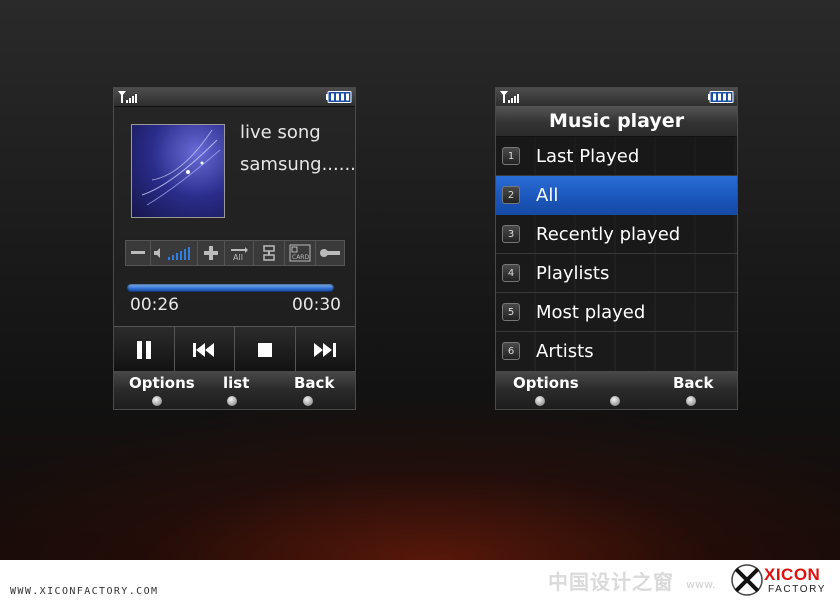 This screenshot has height=600, width=840. What do you see at coordinates (178, 171) in the screenshot?
I see `album-art` at bounding box center [178, 171].